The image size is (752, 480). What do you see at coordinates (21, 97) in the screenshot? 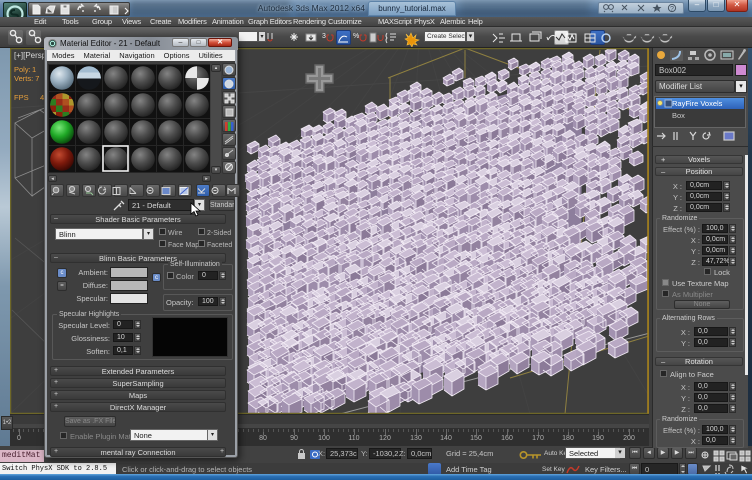
I see `svg-text: FPS` at bounding box center [21, 97].